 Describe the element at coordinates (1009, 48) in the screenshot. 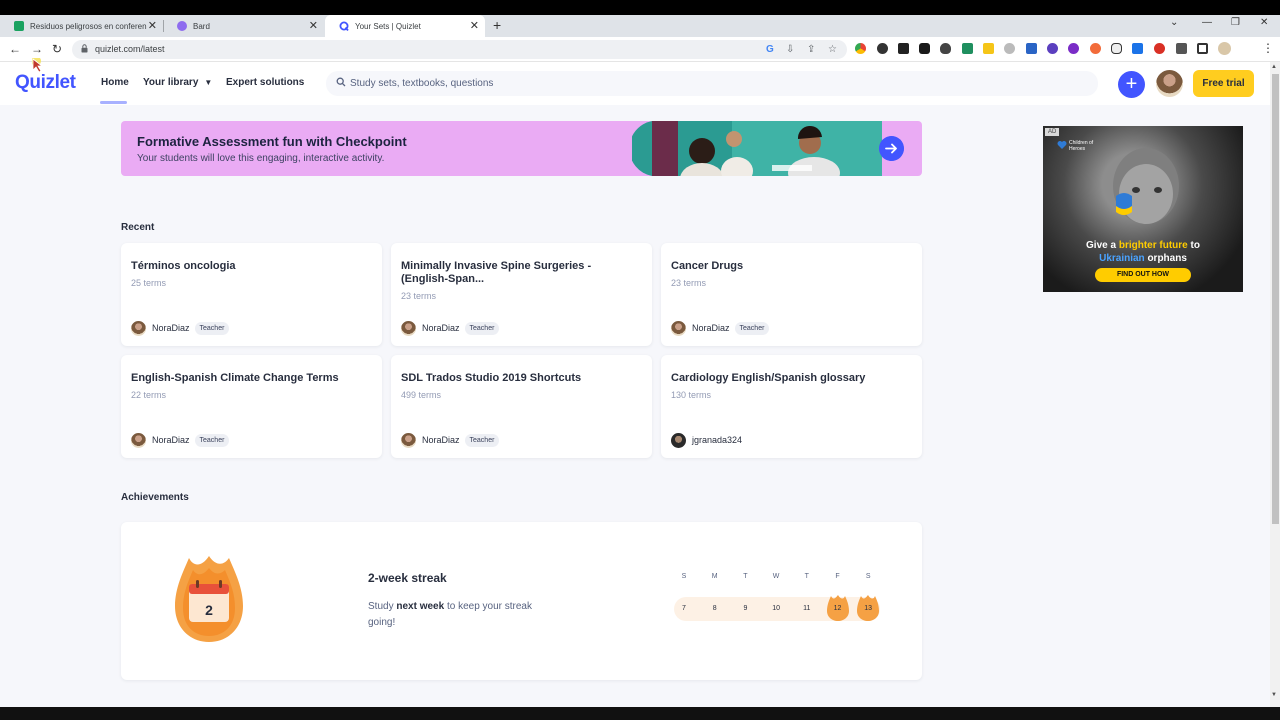

I see `magnifier-extension-icon` at that location.